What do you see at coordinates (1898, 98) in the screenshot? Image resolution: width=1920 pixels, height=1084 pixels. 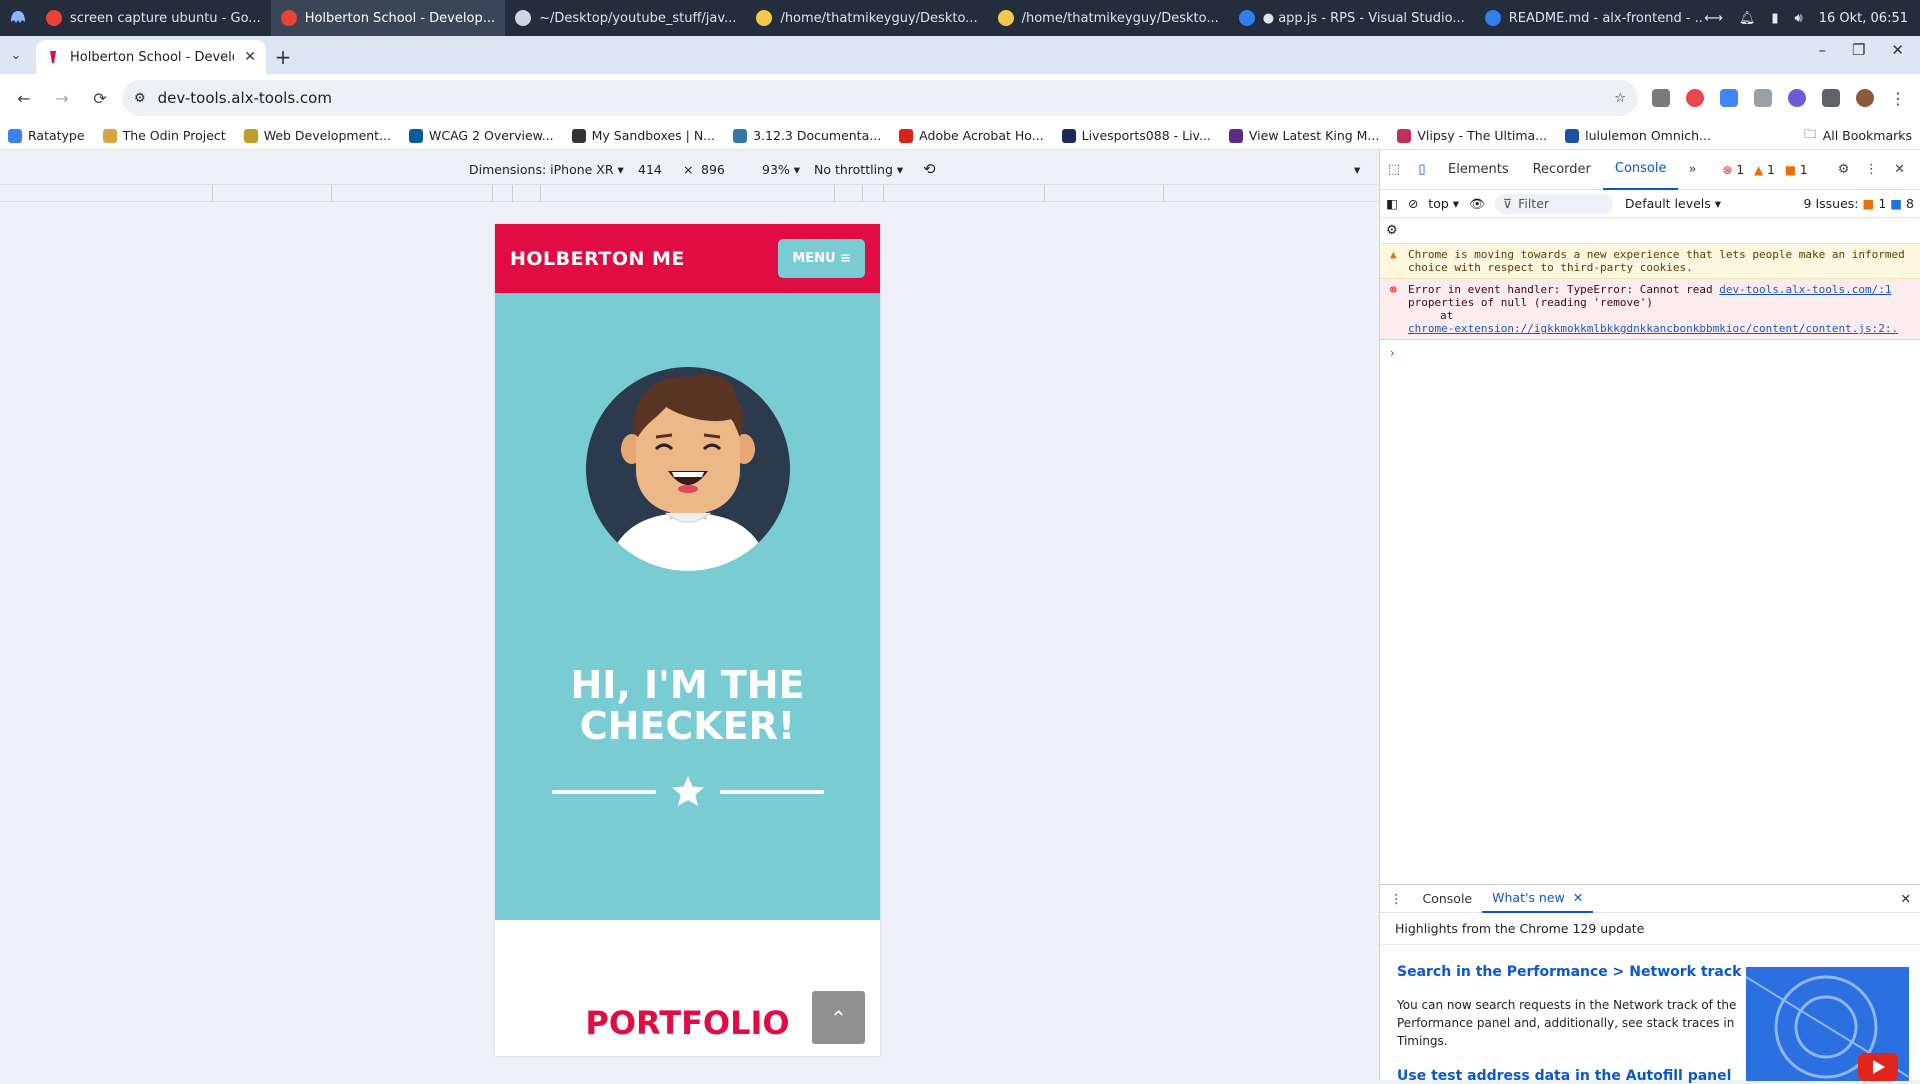 I see `browser-menu-icon: ⋮` at bounding box center [1898, 98].